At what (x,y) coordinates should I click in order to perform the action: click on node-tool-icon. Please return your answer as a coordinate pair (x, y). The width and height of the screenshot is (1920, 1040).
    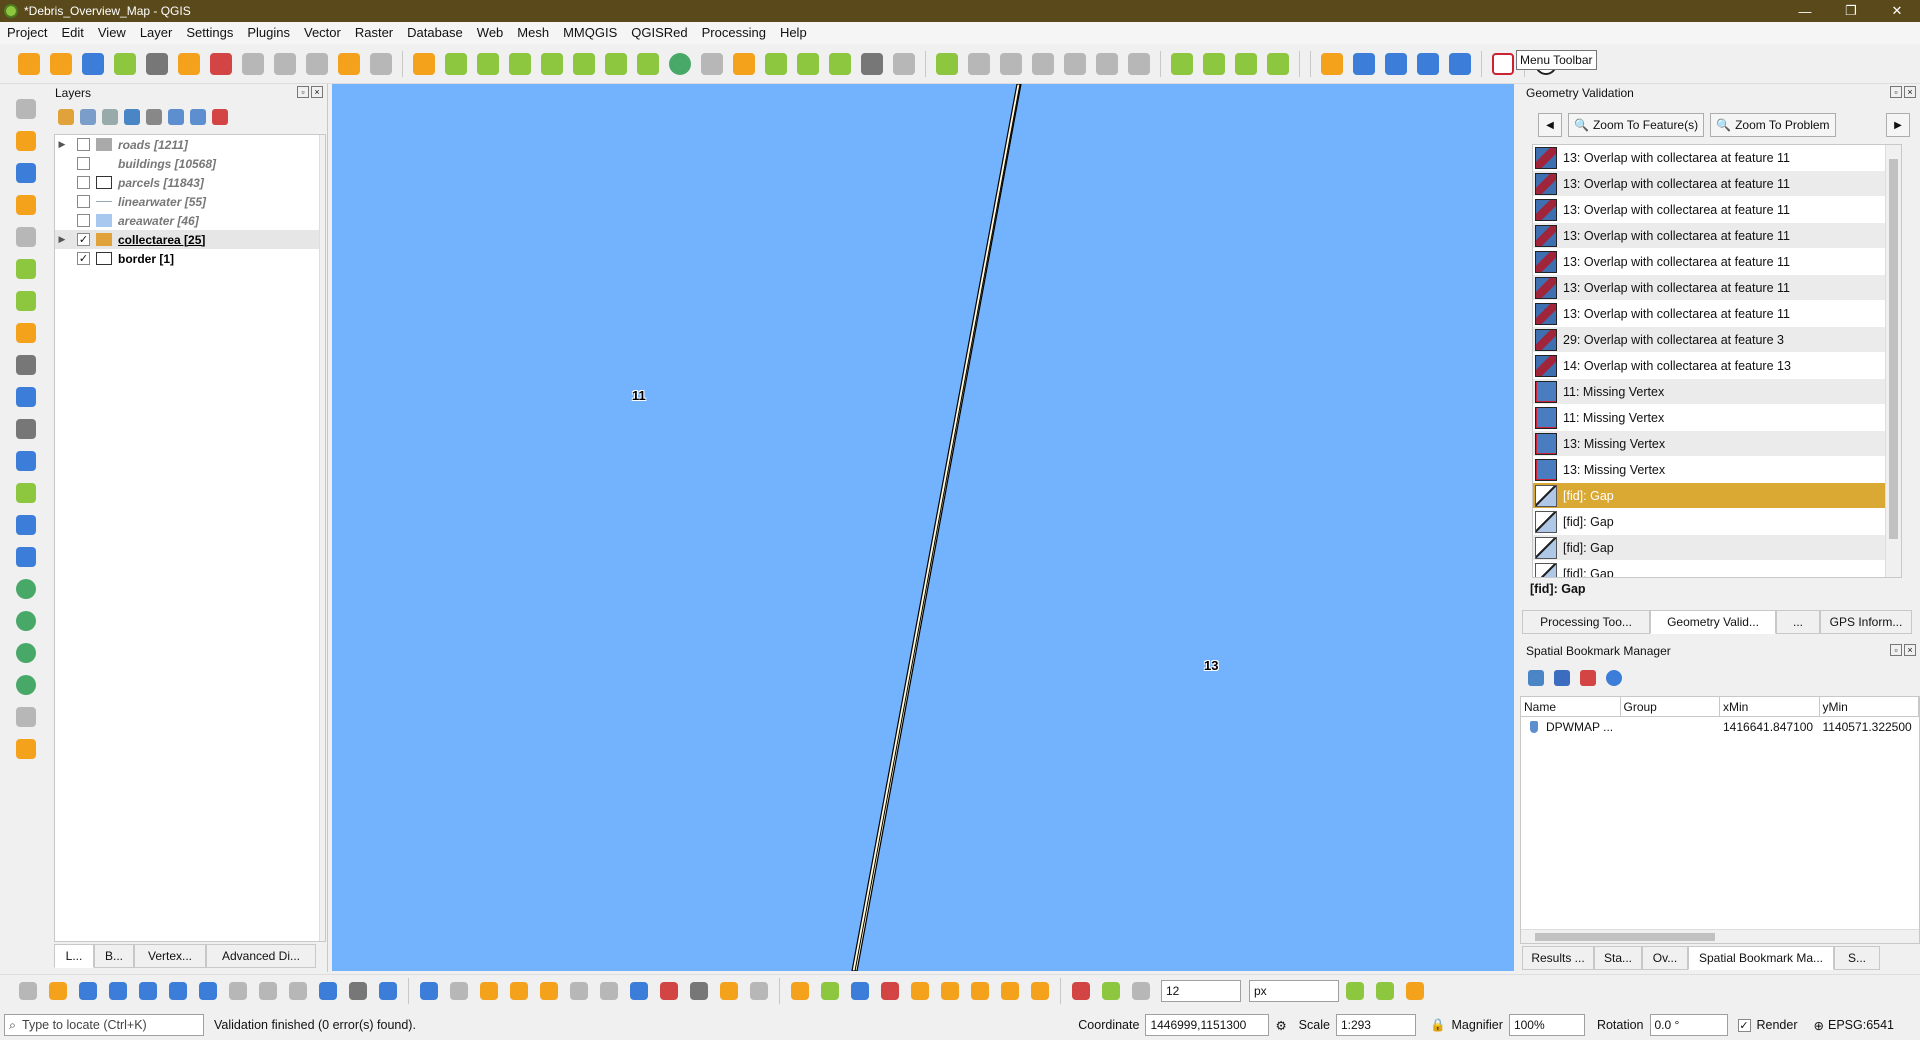
    Looking at the image, I should click on (1182, 64).